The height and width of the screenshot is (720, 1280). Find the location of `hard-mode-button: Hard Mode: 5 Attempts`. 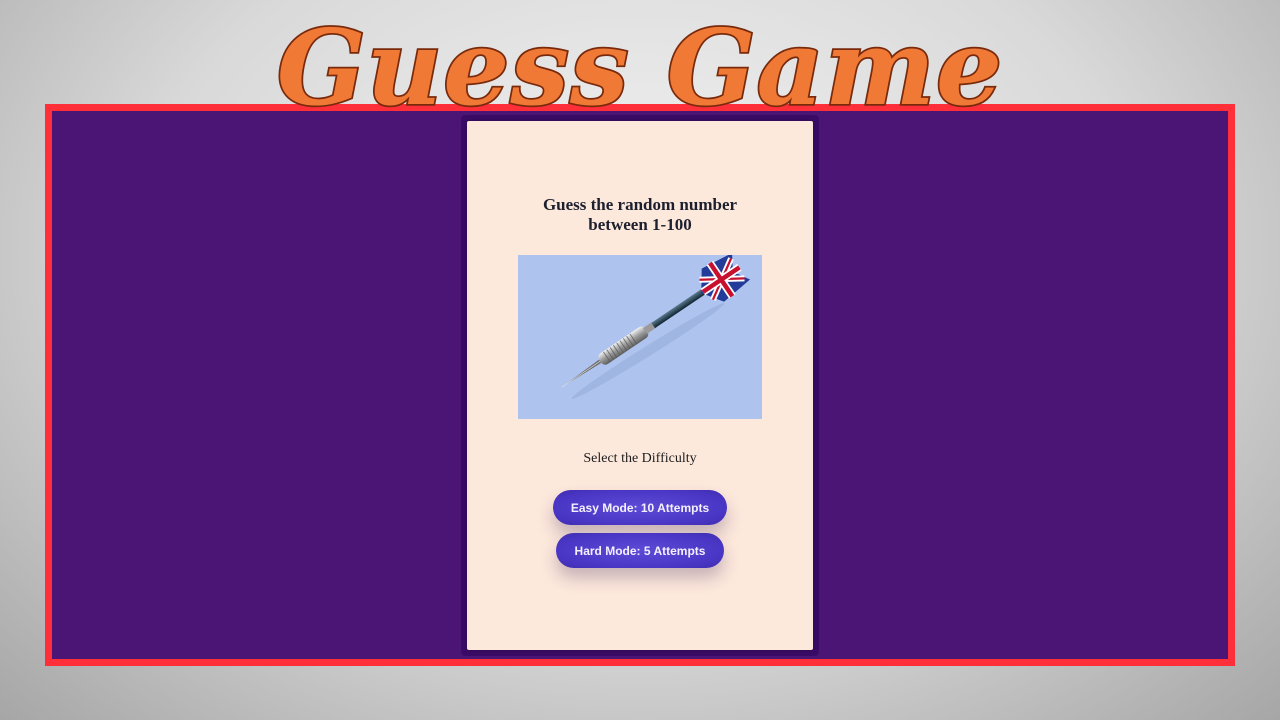

hard-mode-button: Hard Mode: 5 Attempts is located at coordinates (640, 550).